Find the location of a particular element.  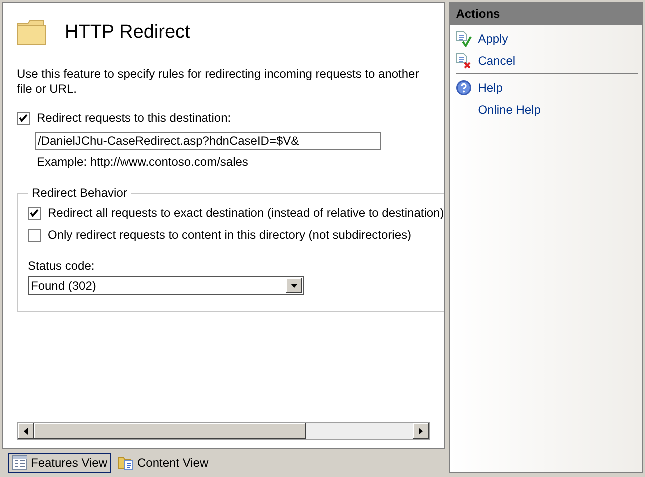

dropdown-arrow-icon is located at coordinates (294, 286).